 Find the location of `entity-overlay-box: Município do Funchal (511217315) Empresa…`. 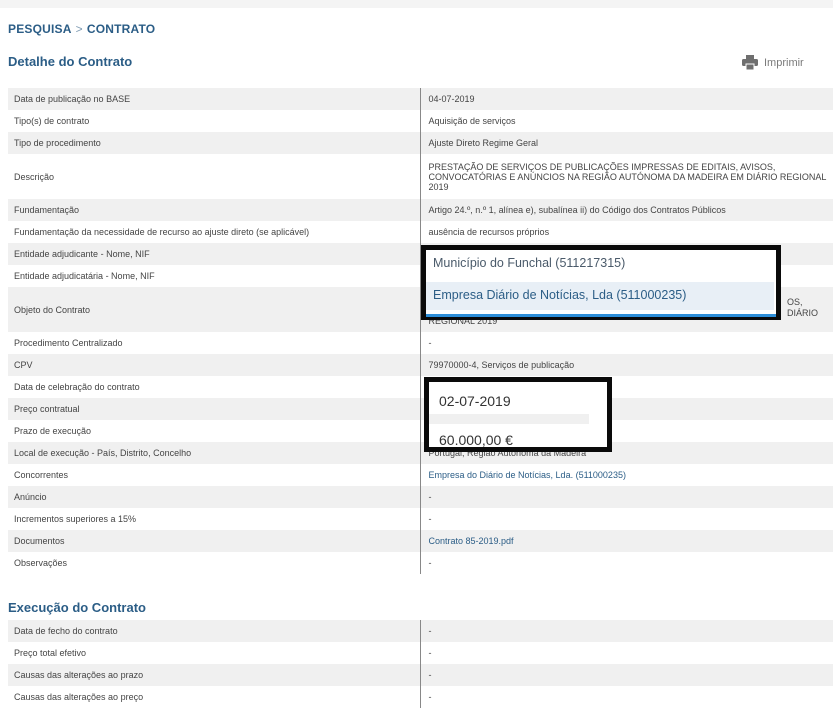

entity-overlay-box: Município do Funchal (511217315) Empresa… is located at coordinates (601, 282).